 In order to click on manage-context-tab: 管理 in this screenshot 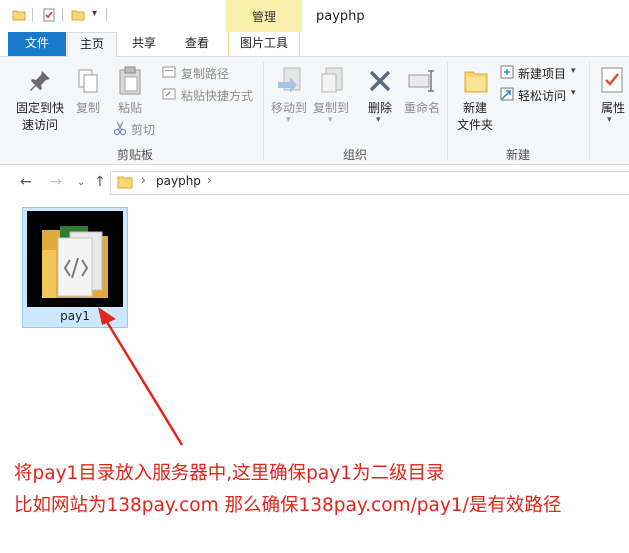, I will do `click(264, 16)`.